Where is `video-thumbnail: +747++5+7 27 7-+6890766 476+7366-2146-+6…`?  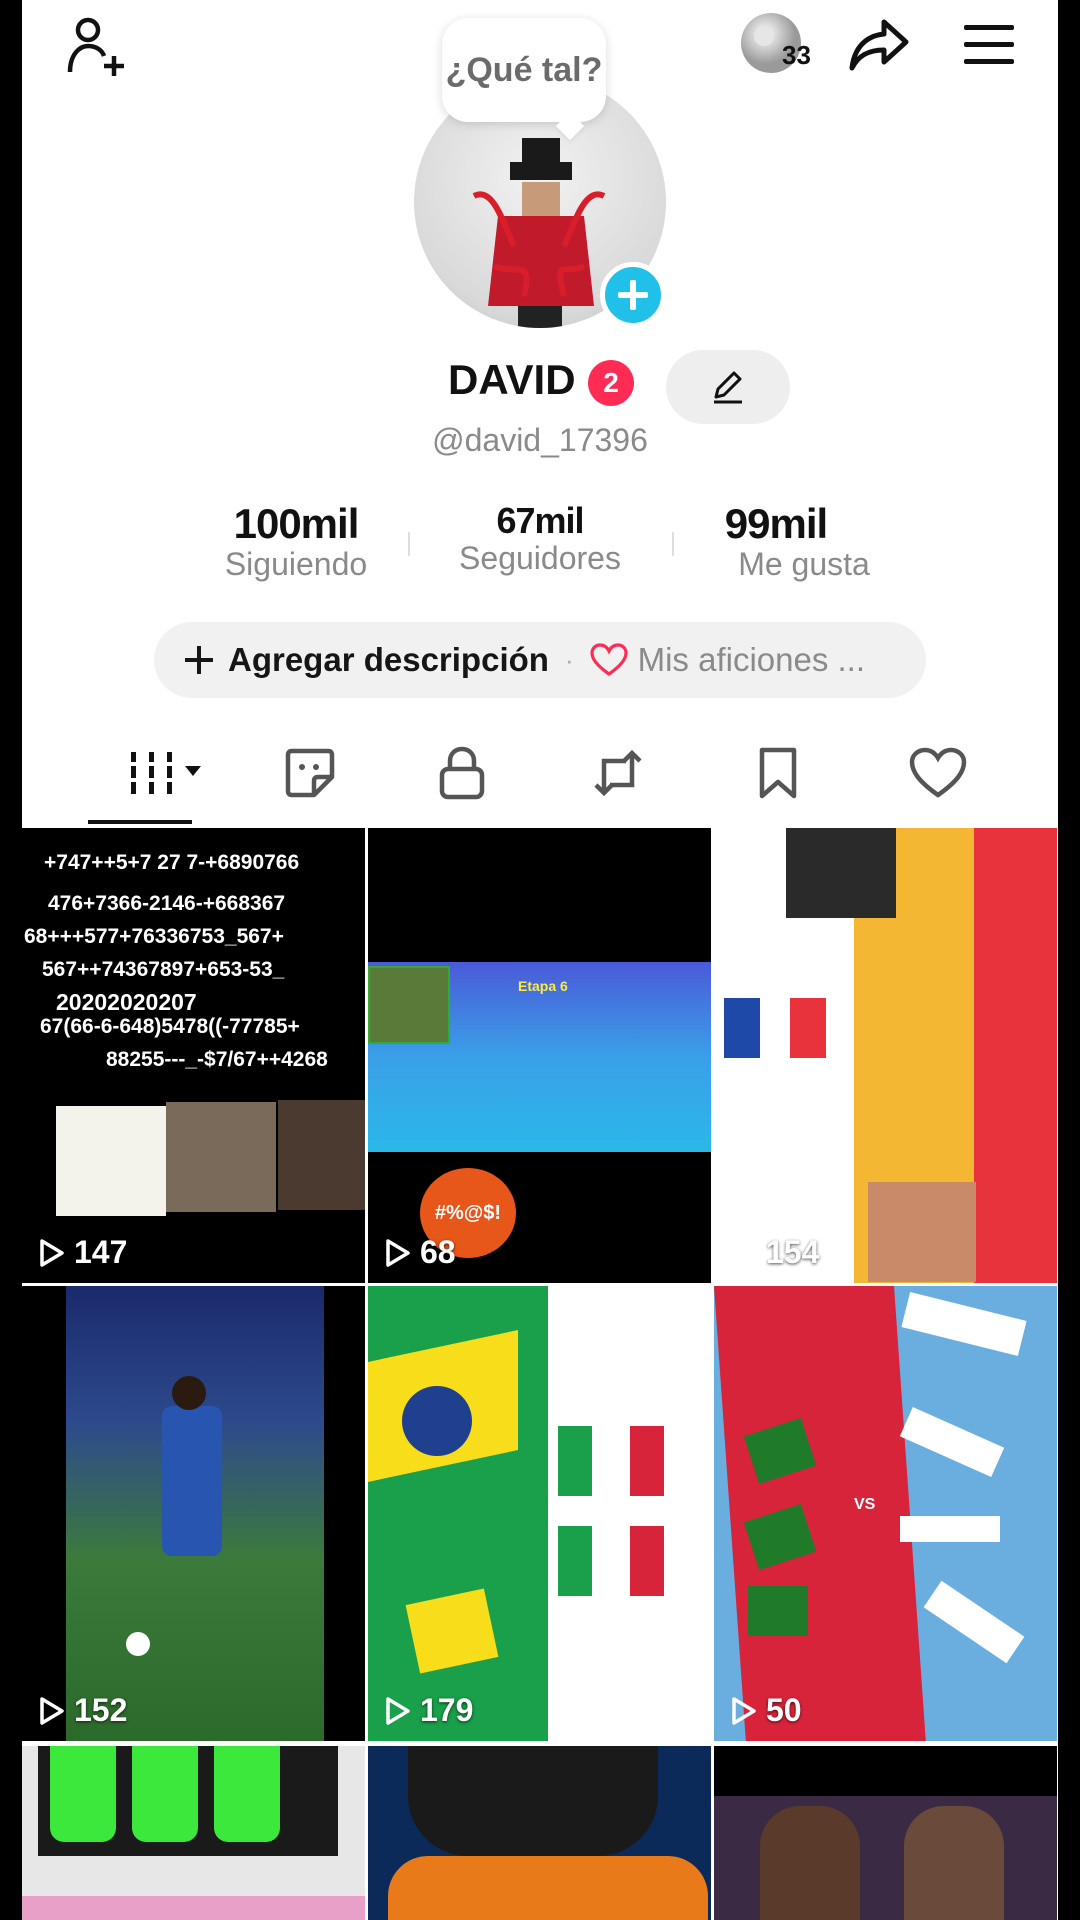 video-thumbnail: +747++5+7 27 7-+6890766 476+7366-2146-+6… is located at coordinates (193, 1055).